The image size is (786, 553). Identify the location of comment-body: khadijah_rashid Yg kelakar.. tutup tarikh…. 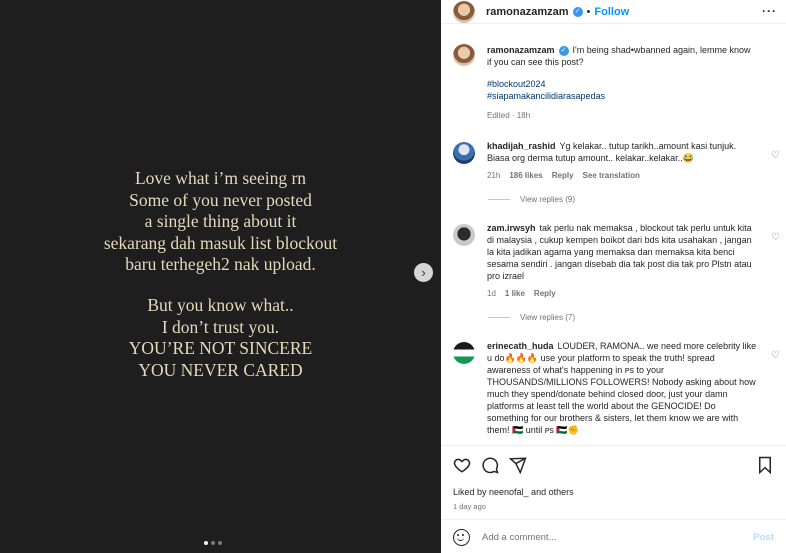
(622, 161).